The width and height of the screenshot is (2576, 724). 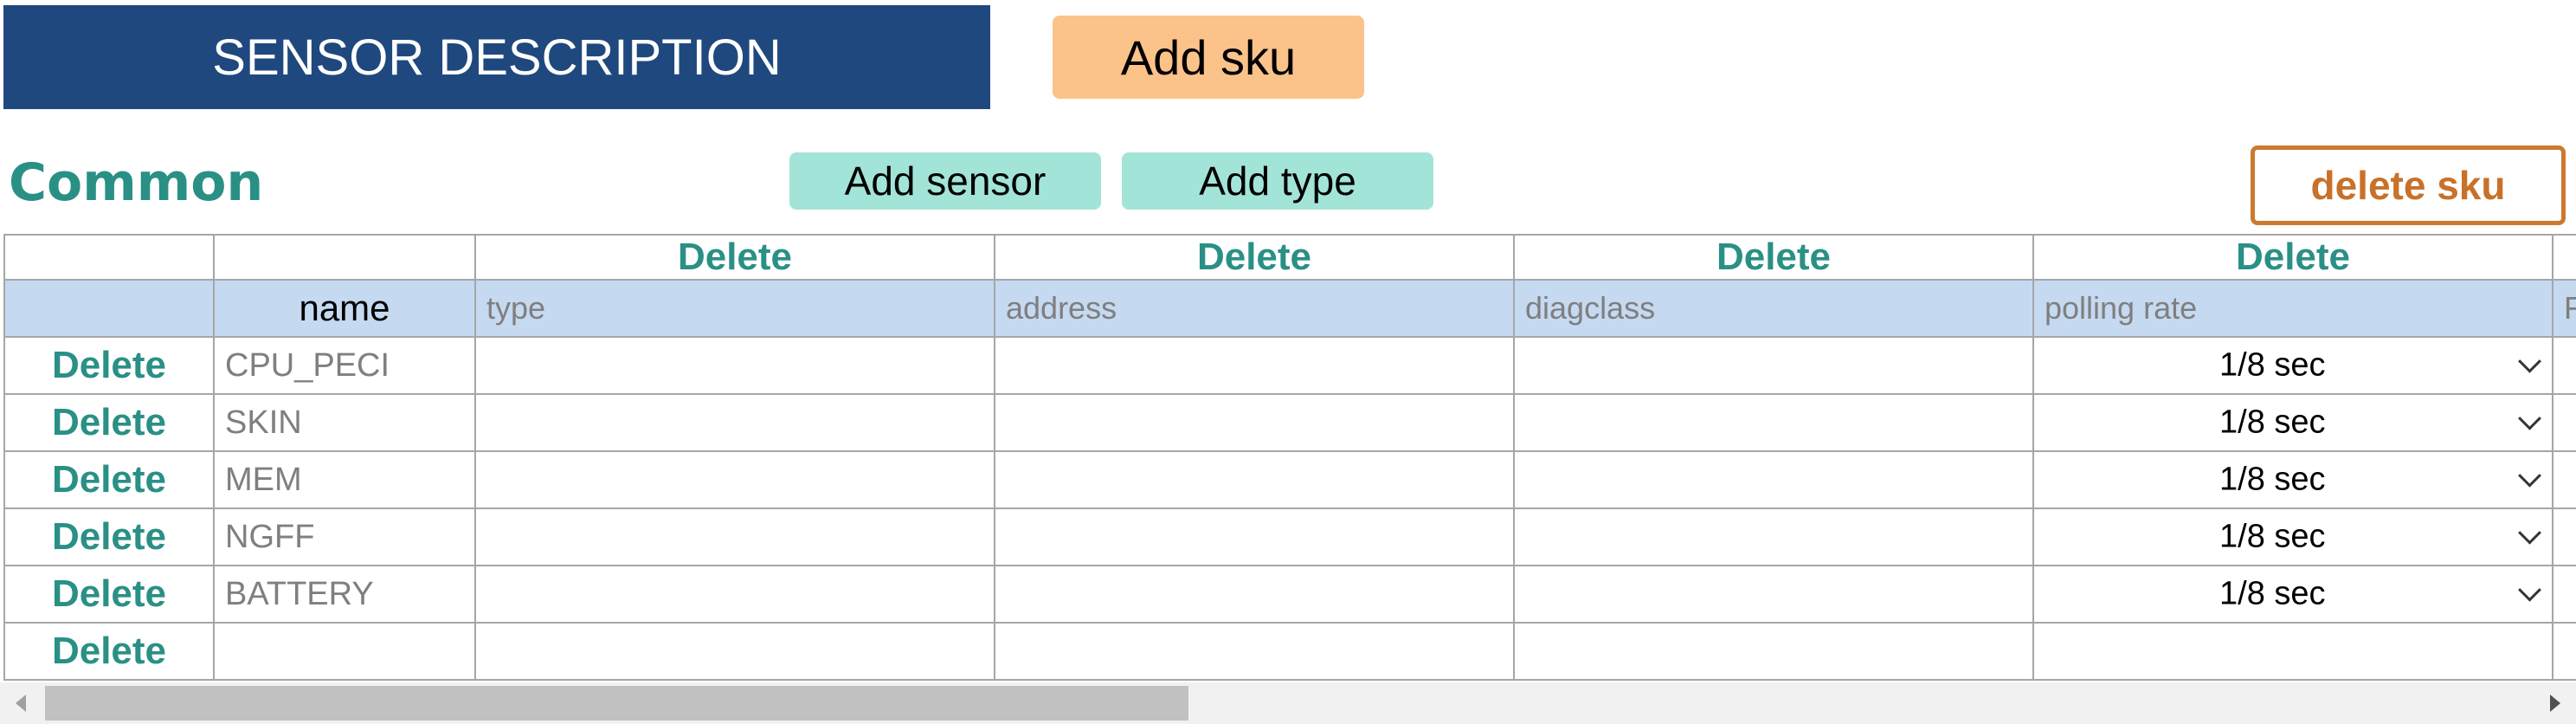 I want to click on sensor-name-cell: CPU_PECI, so click(x=344, y=365).